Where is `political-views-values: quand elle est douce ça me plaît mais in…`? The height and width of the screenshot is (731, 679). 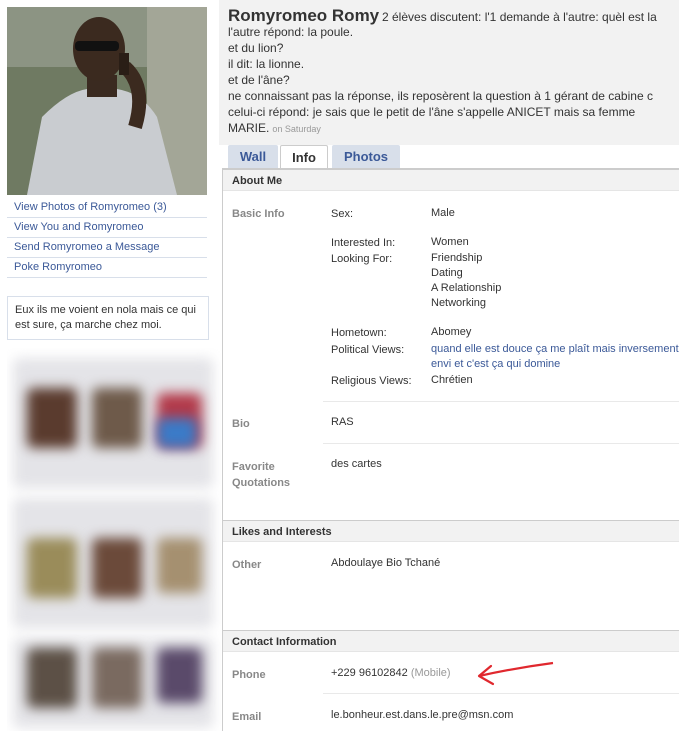 political-views-values: quand elle est douce ça me plaît mais in… is located at coordinates (555, 357).